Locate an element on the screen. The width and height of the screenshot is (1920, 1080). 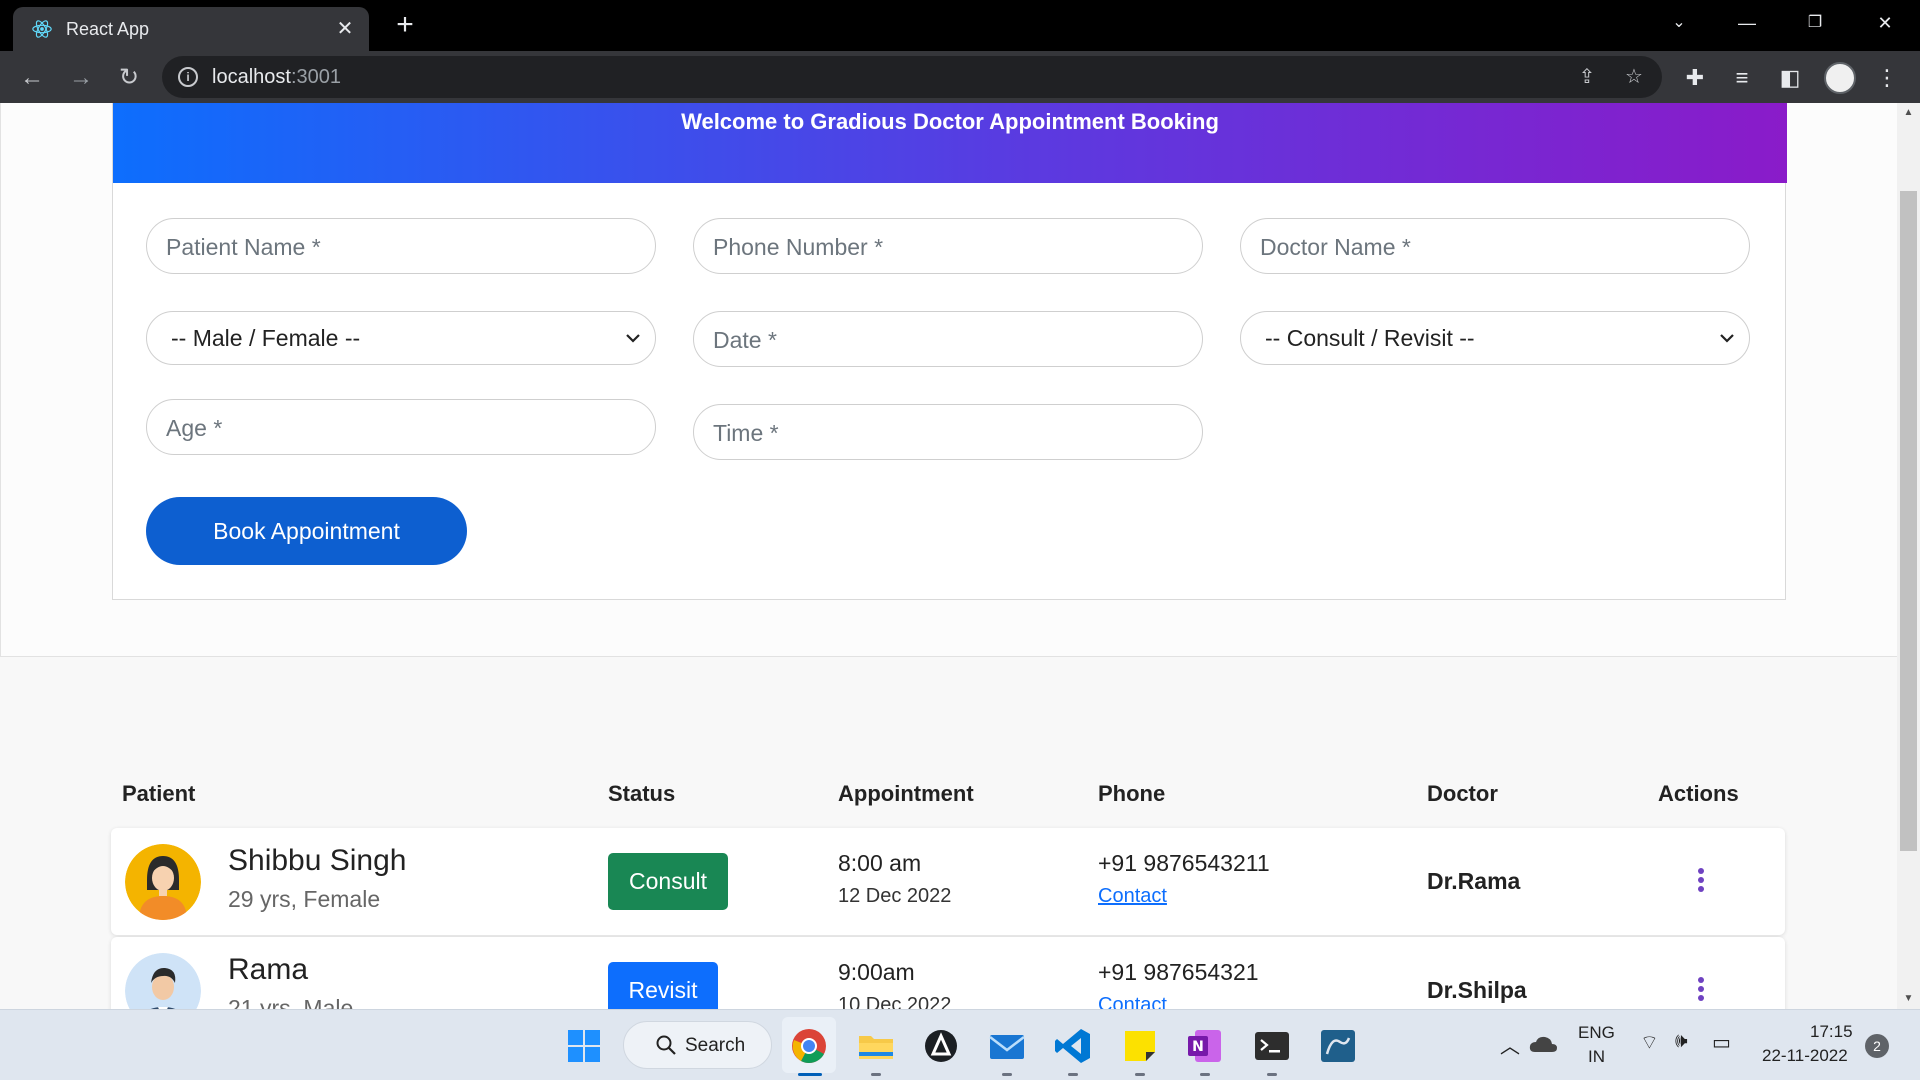
doctor-name: Dr.Shilpa is located at coordinates (1477, 990).